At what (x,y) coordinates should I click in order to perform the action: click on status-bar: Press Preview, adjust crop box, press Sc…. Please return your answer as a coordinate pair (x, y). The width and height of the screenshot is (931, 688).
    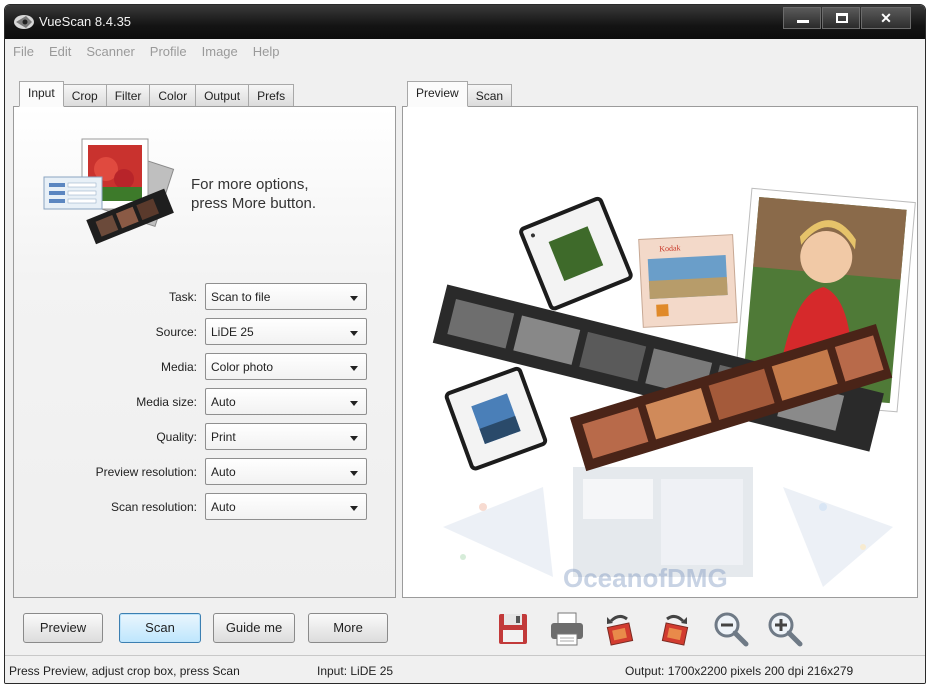
    Looking at the image, I should click on (465, 669).